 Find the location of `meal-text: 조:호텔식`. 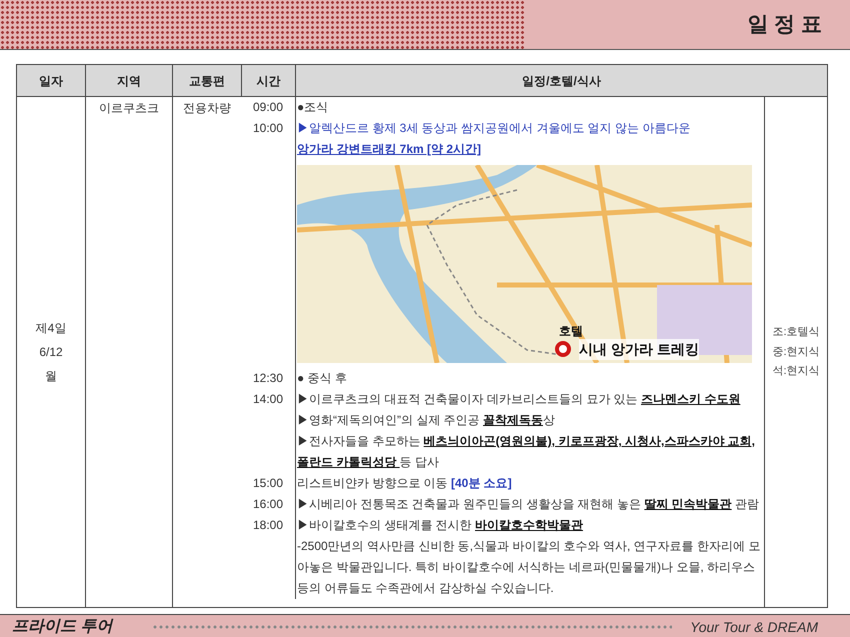

meal-text: 조:호텔식 is located at coordinates (796, 332).